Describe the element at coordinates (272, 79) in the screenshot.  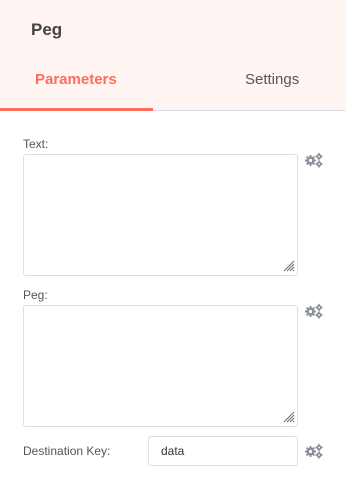
I see `tab-settings: Settings` at that location.